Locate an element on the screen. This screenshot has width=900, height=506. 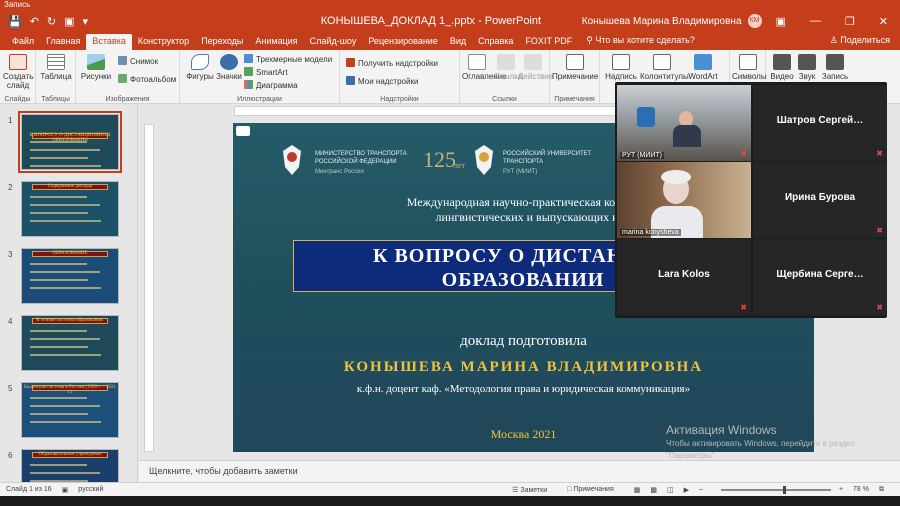
action-button: Действие is located at coordinates (535, 67).